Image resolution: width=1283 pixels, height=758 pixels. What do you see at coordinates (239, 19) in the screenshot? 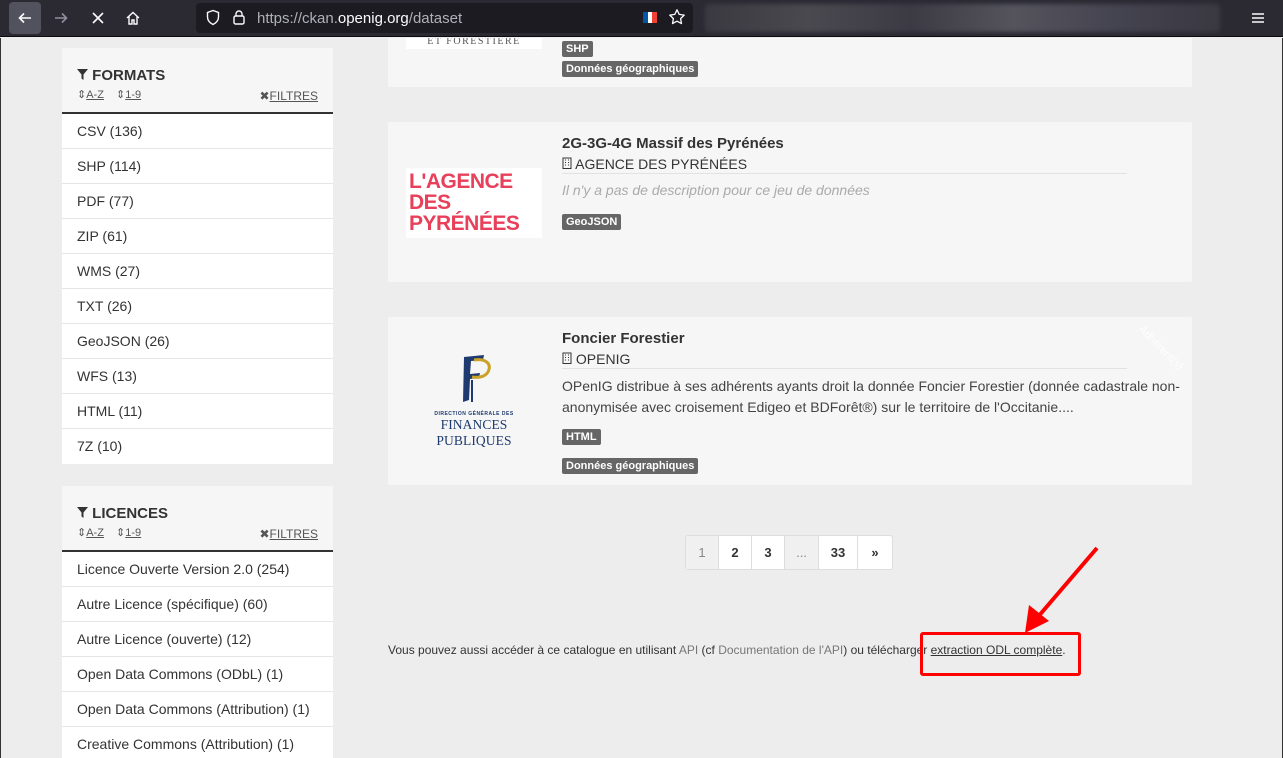
I see `lock-icon` at bounding box center [239, 19].